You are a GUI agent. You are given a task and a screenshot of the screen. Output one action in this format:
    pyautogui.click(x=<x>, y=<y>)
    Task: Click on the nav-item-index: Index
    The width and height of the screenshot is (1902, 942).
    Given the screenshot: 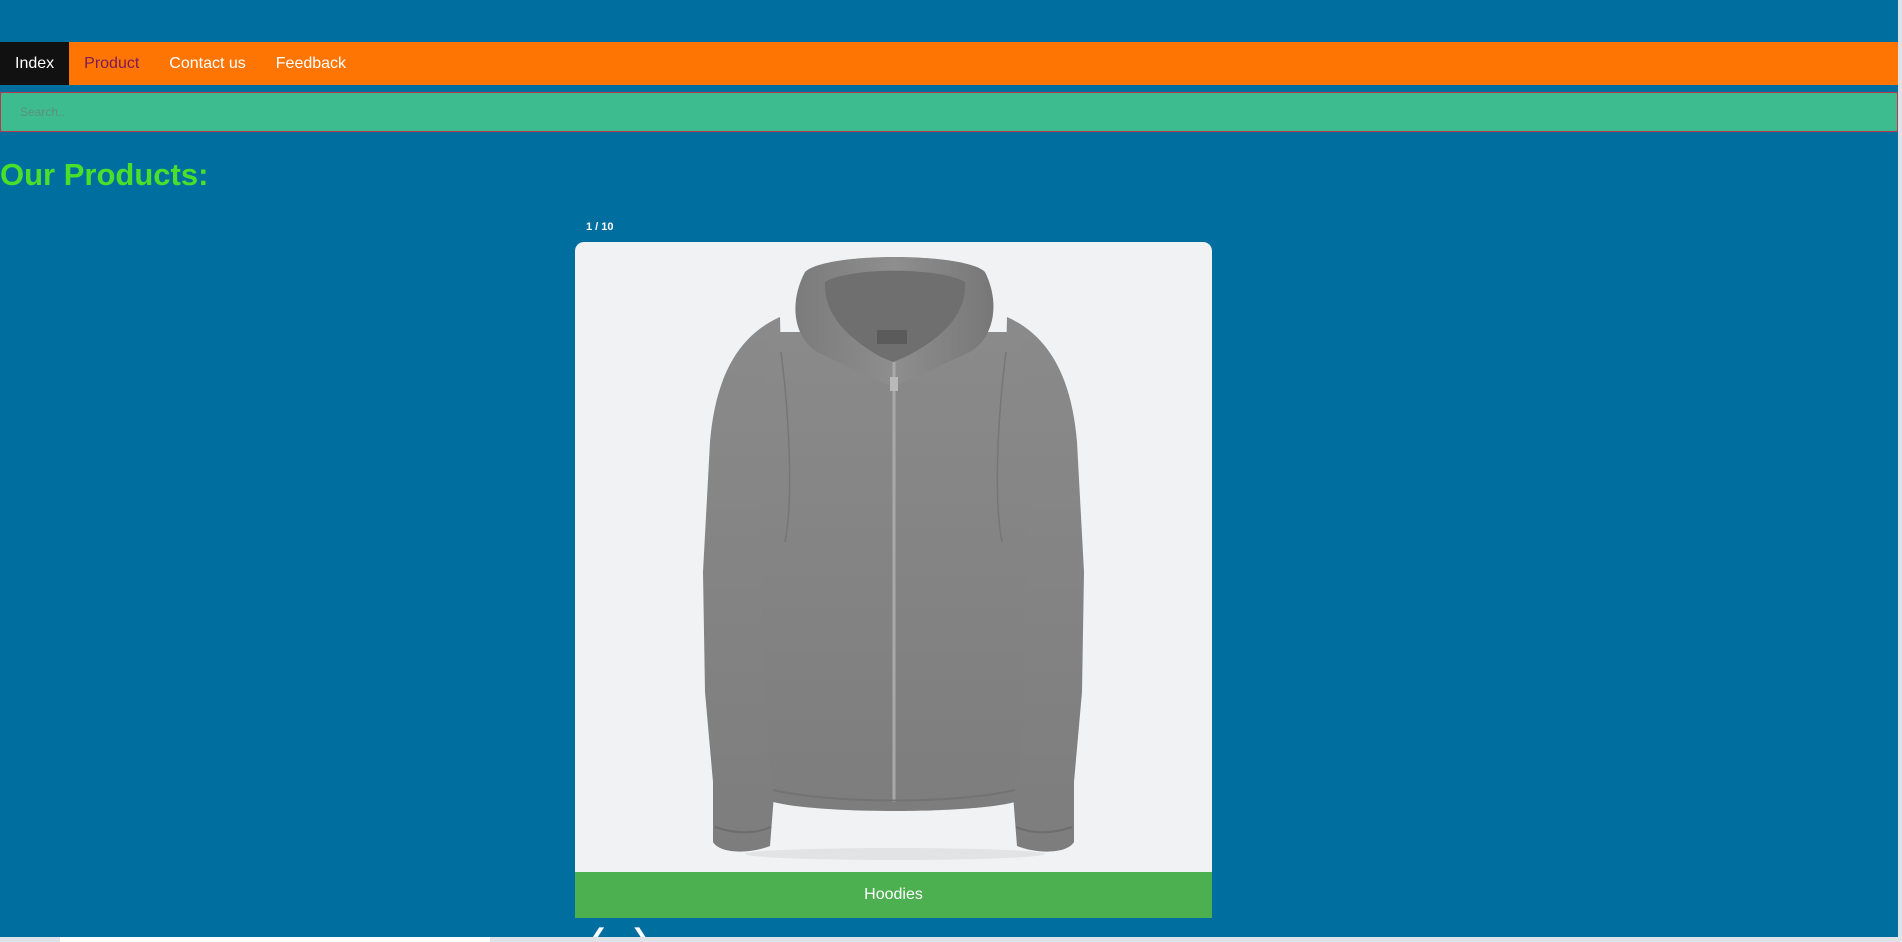 What is the action you would take?
    pyautogui.click(x=35, y=63)
    